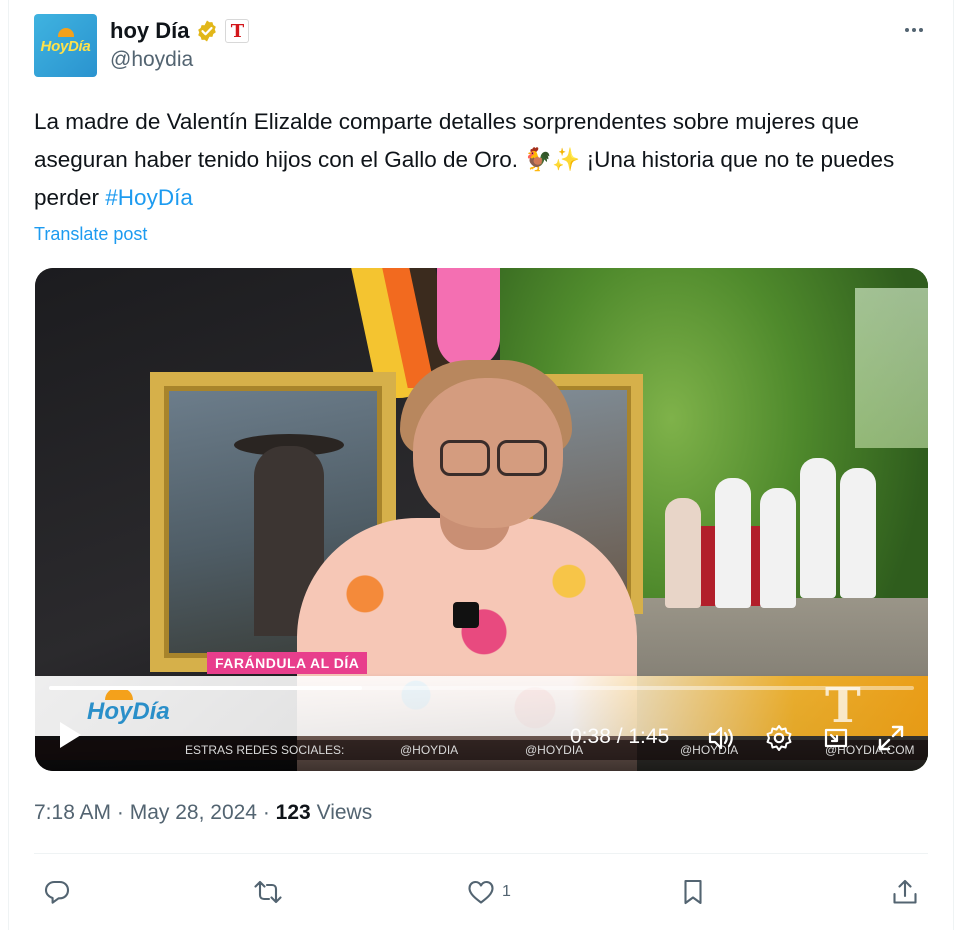  Describe the element at coordinates (206, 688) in the screenshot. I see `video-progress-fill` at that location.